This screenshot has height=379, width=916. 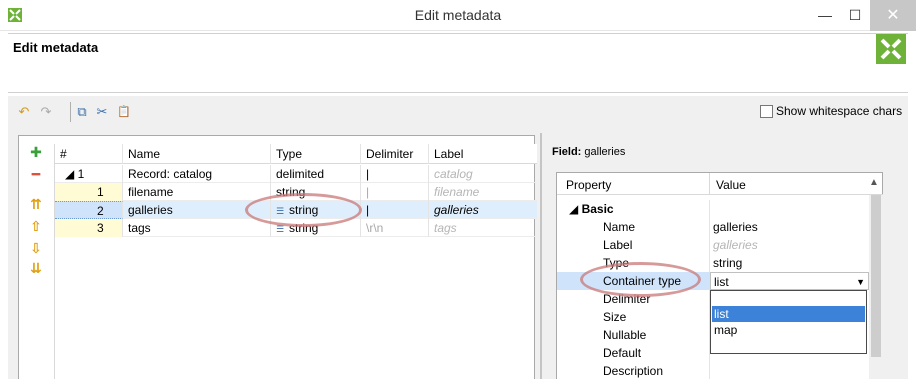 What do you see at coordinates (731, 185) in the screenshot?
I see `column-header-value: Value` at bounding box center [731, 185].